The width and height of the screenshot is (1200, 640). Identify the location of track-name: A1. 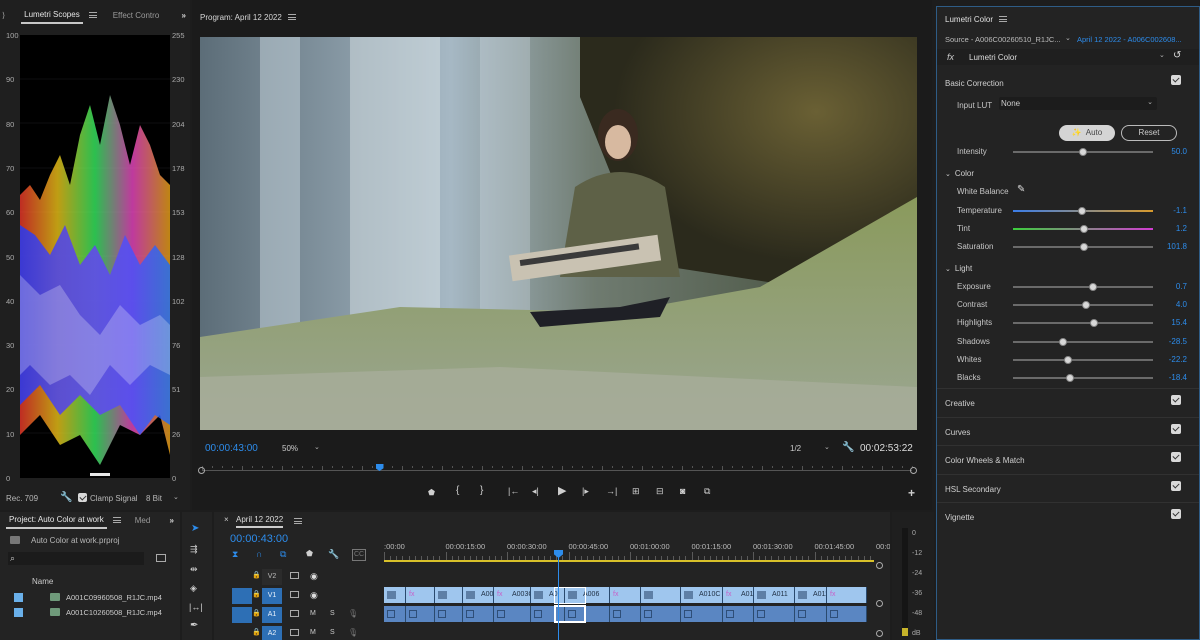
(272, 615).